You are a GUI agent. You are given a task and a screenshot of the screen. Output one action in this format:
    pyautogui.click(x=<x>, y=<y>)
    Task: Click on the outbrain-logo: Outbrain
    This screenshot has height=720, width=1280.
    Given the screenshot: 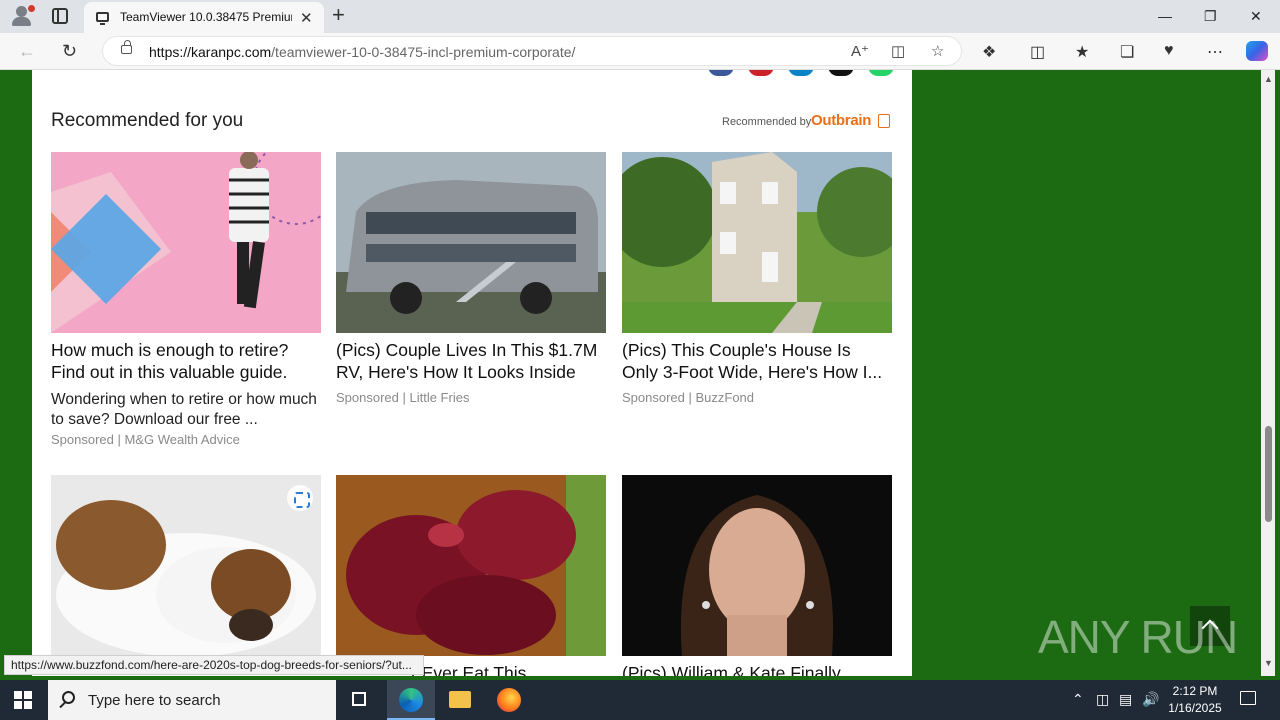 What is the action you would take?
    pyautogui.click(x=841, y=120)
    